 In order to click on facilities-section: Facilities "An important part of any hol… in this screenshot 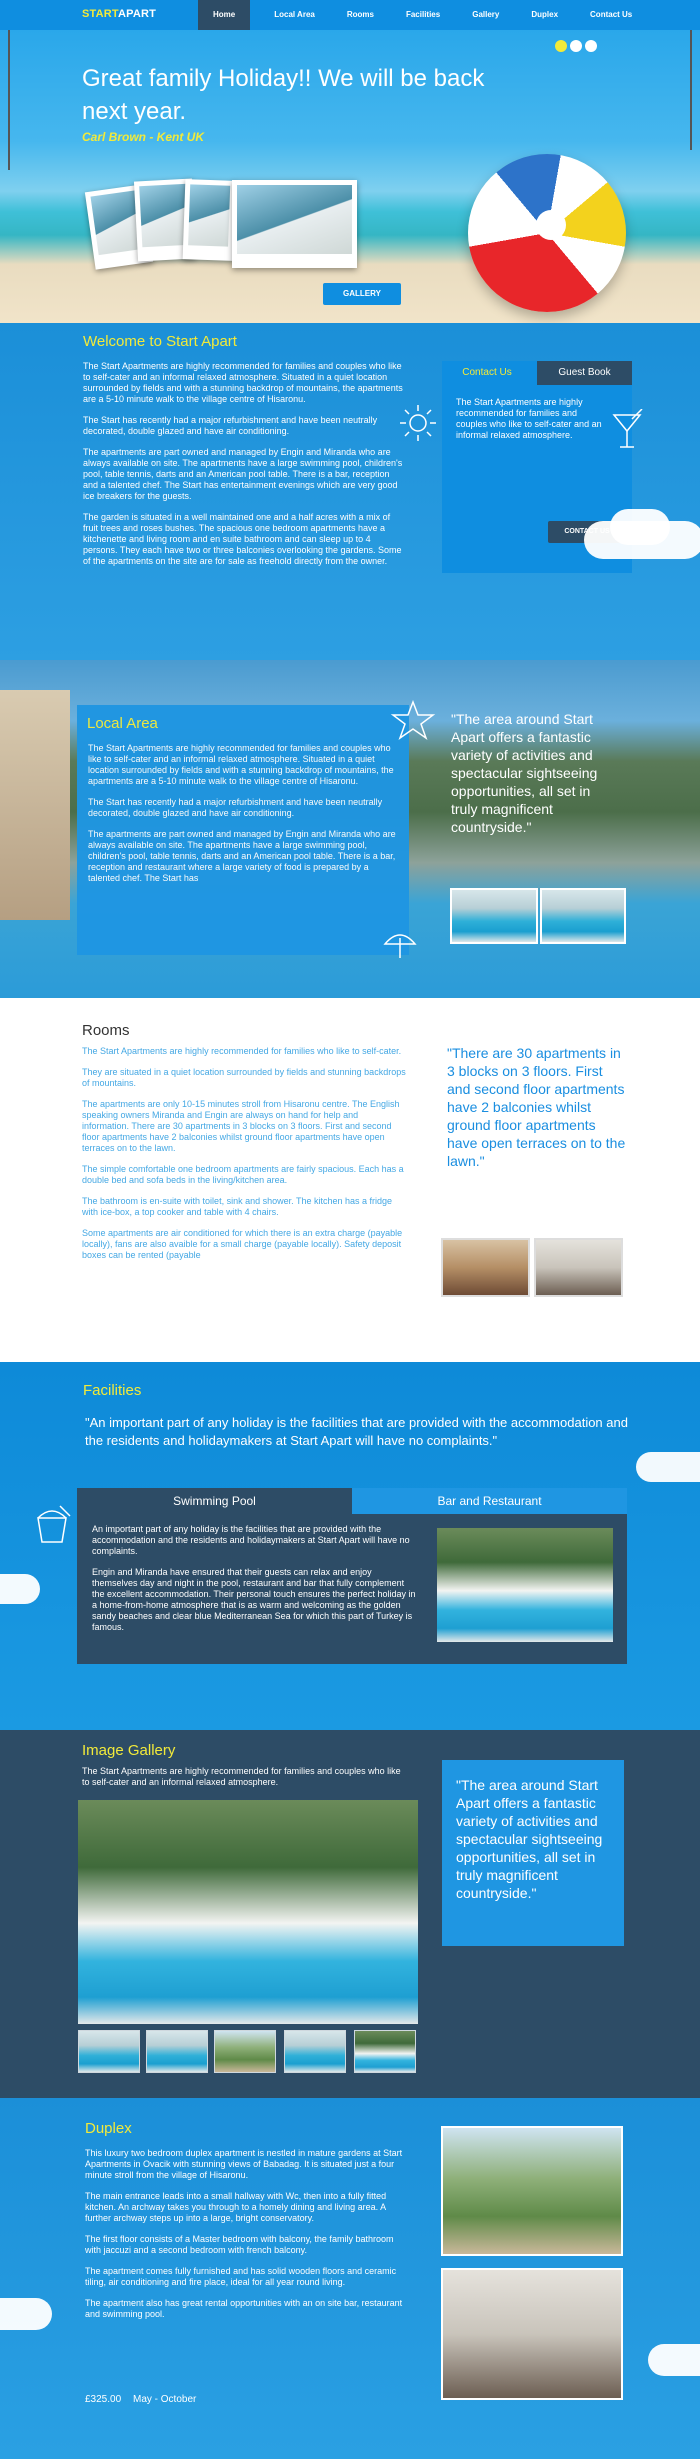, I will do `click(350, 1546)`.